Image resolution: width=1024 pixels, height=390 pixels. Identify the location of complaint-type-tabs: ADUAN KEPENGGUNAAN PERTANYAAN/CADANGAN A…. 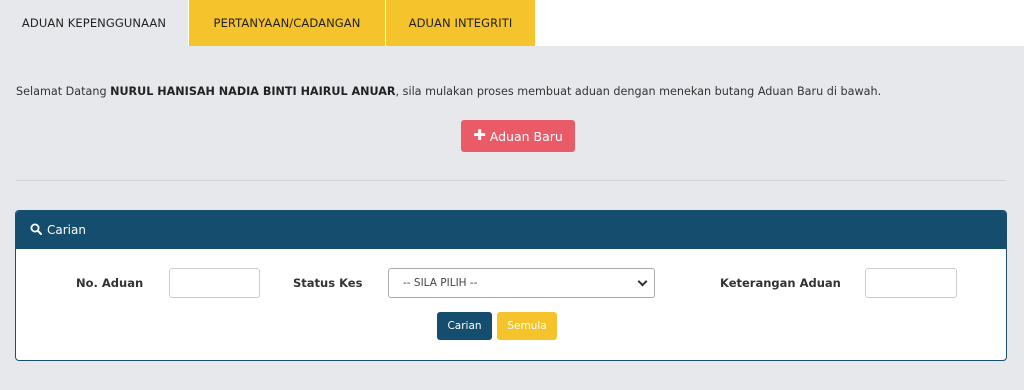
(512, 23).